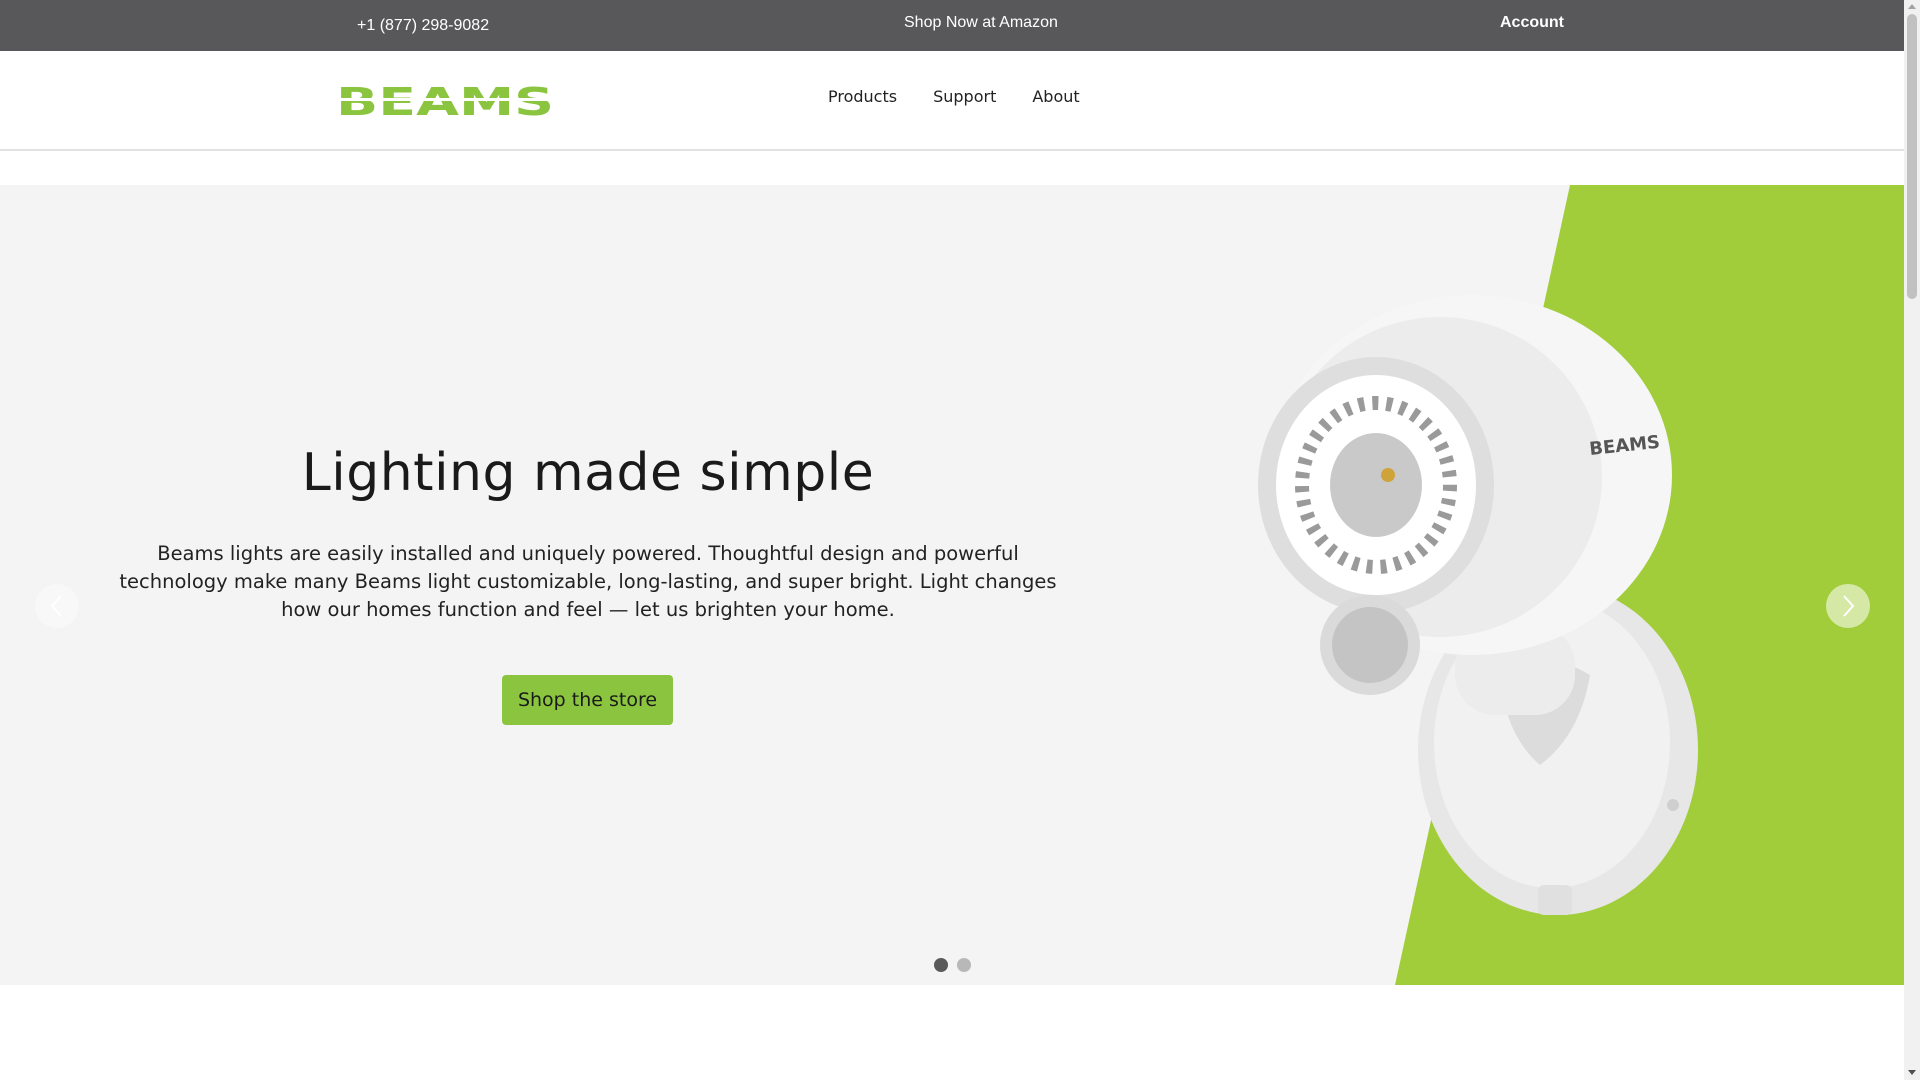  Describe the element at coordinates (587, 700) in the screenshot. I see `shop-the-store-button: Shop the store` at that location.